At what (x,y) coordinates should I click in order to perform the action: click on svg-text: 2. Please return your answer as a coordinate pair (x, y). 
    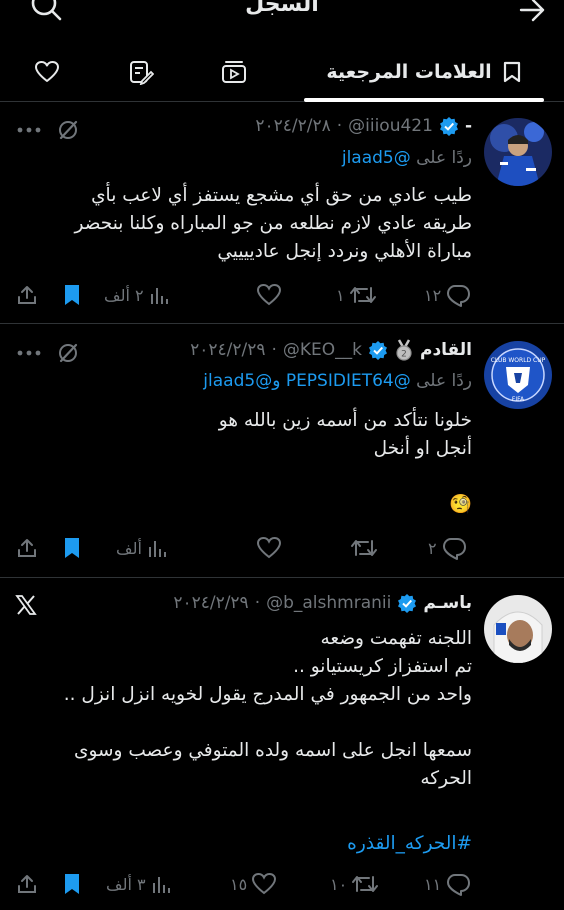
    Looking at the image, I should click on (404, 355).